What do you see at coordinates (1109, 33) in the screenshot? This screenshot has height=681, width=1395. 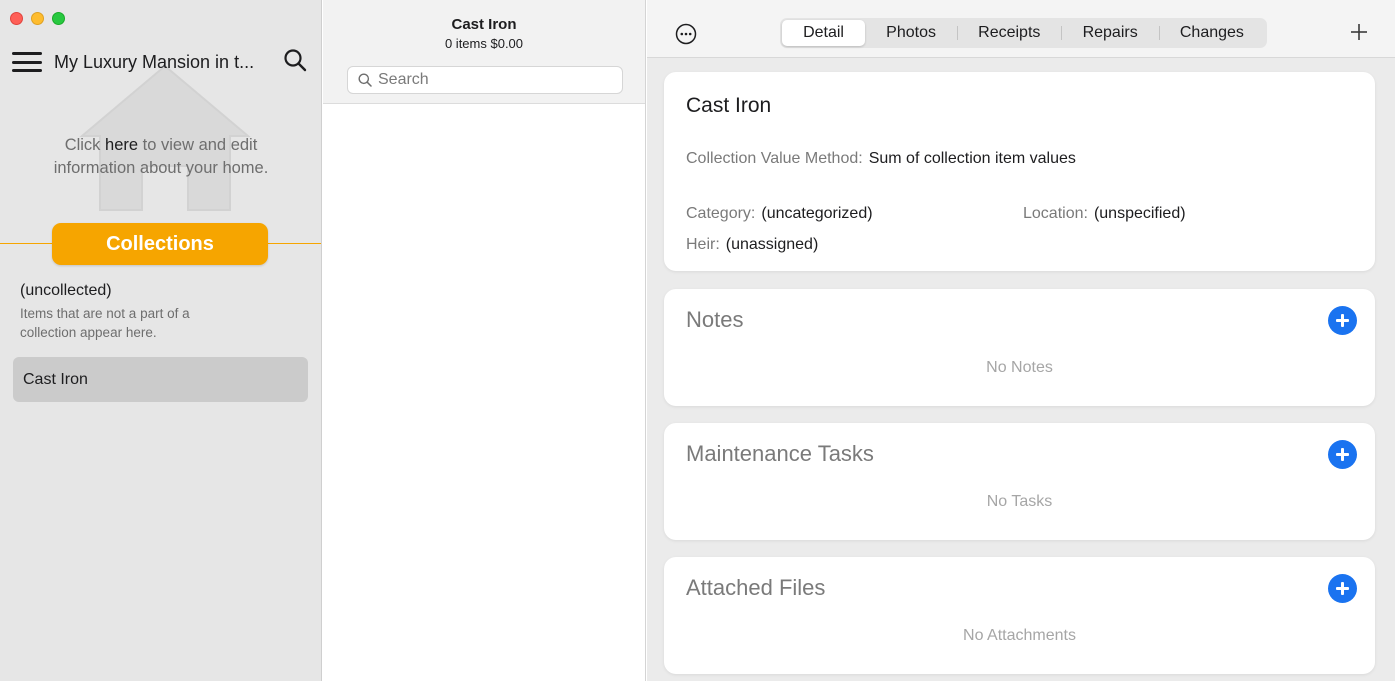 I see `tab-repairs: Repairs` at bounding box center [1109, 33].